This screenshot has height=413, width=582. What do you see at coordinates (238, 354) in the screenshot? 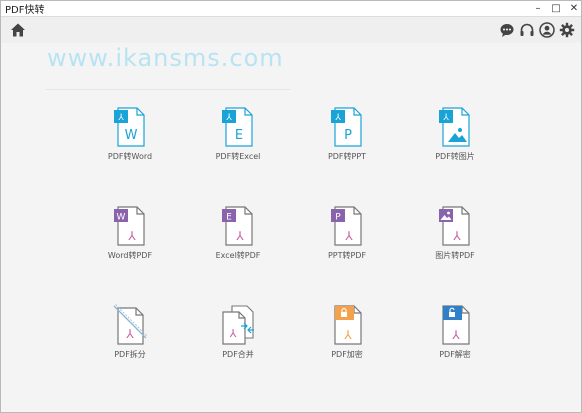
I see `tool-label: PDF合并` at bounding box center [238, 354].